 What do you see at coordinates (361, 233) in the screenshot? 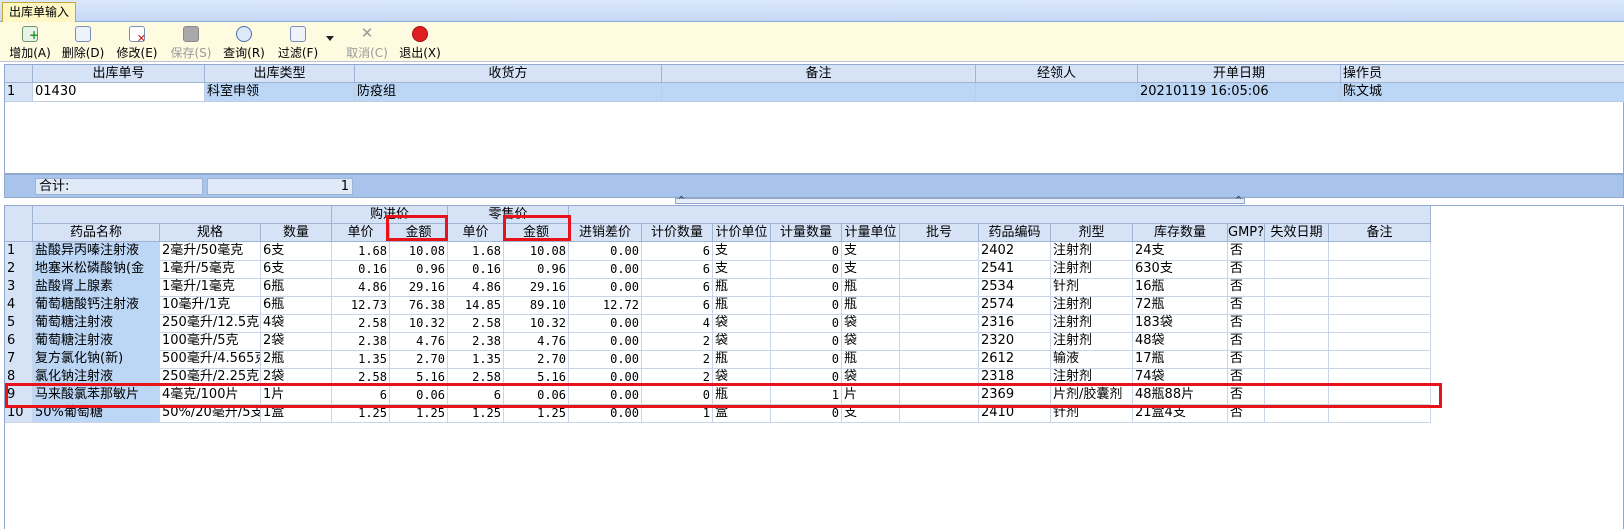
I see `detail-col-header: 单价` at bounding box center [361, 233].